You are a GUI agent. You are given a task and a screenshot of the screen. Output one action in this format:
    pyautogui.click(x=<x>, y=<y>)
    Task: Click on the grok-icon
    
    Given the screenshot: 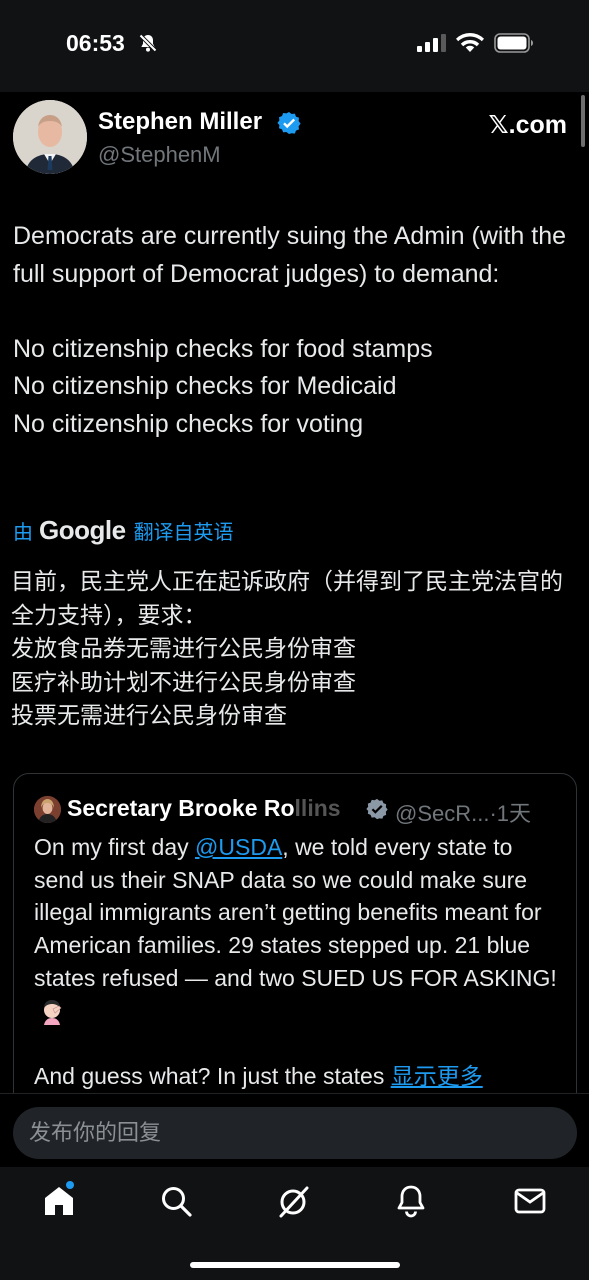 What is the action you would take?
    pyautogui.click(x=294, y=1202)
    